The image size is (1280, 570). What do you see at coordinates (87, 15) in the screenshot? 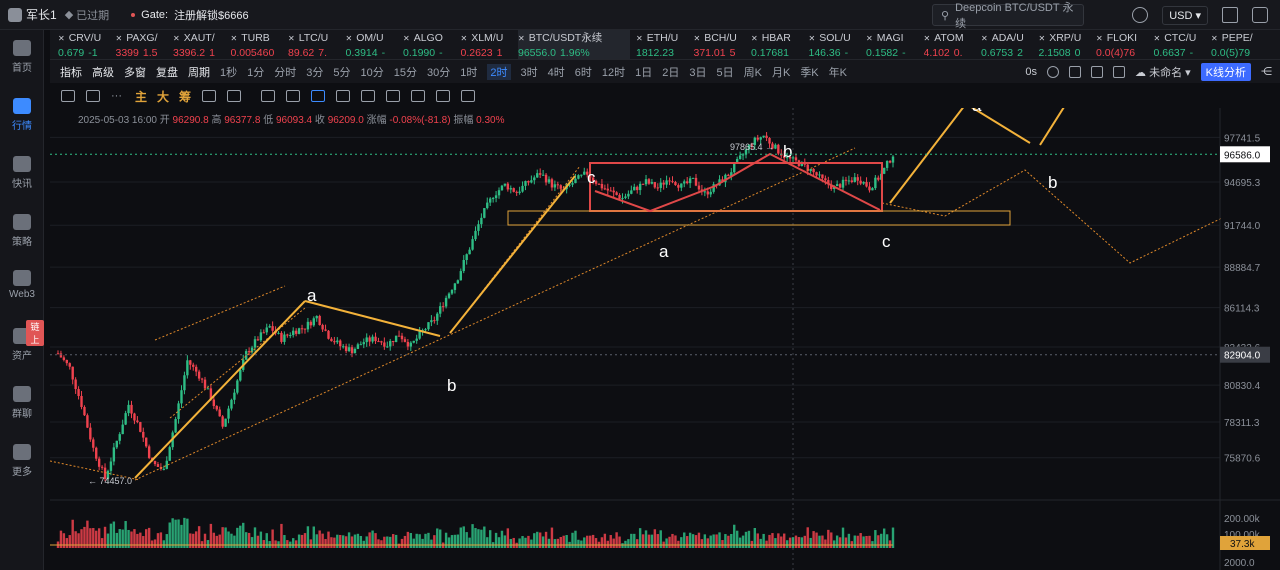
I see `expired-badge: ◆ 已过期` at bounding box center [87, 15].